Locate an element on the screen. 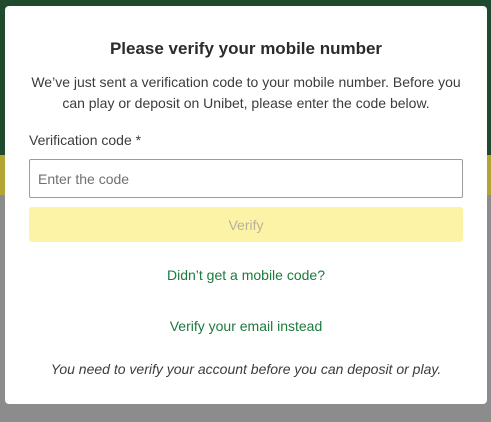 Image resolution: width=491 pixels, height=422 pixels. resend-code-link: Didn’t get a mobile code? is located at coordinates (246, 275).